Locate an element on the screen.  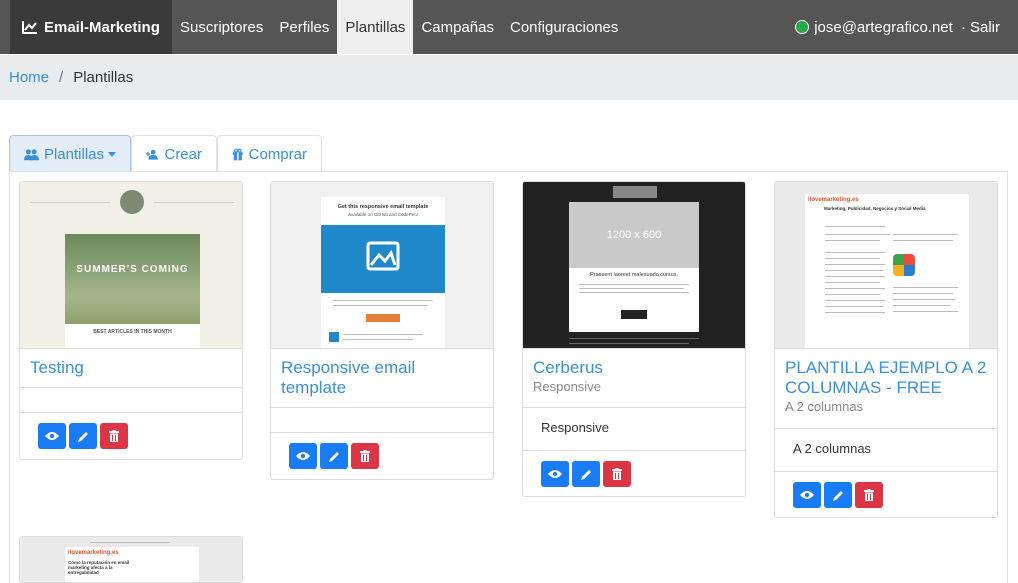
tab-plantillas: Plantillas is located at coordinates (70, 153).